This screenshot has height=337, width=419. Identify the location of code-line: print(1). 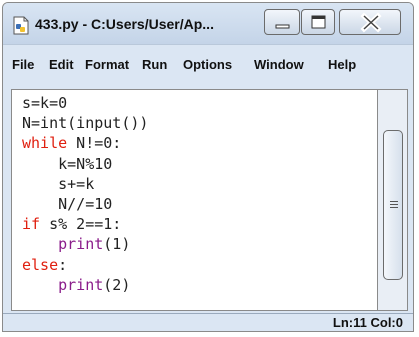
(94, 244).